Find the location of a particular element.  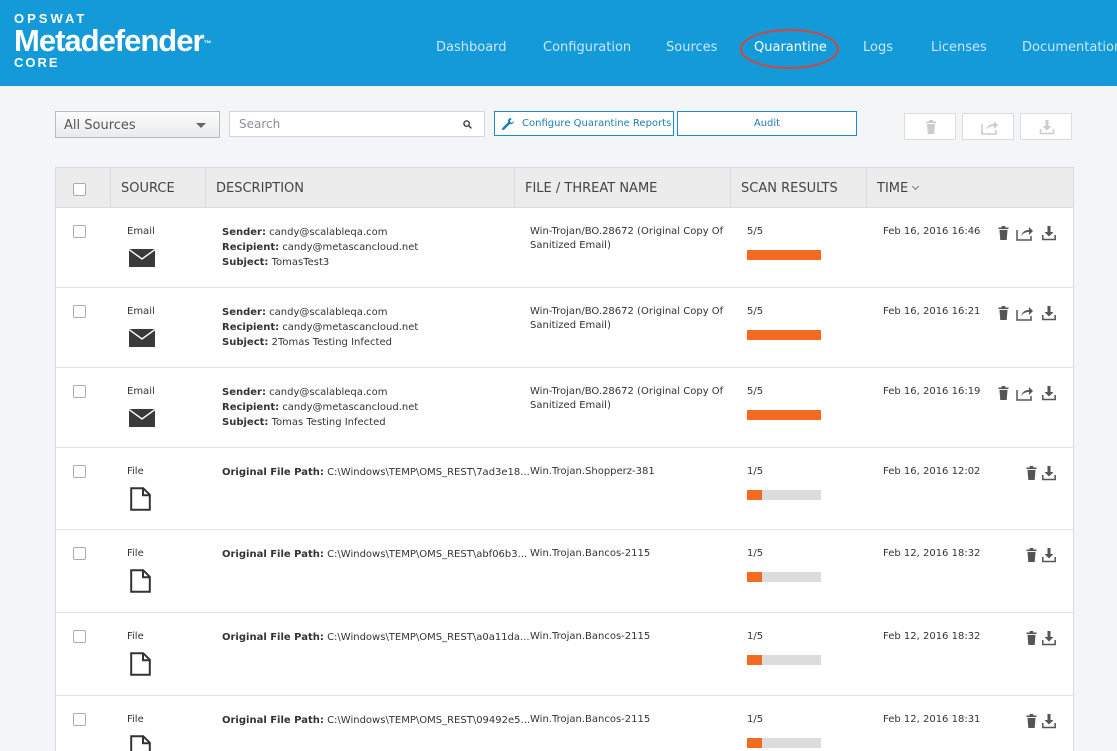

col-source: SOURCE is located at coordinates (157, 187).